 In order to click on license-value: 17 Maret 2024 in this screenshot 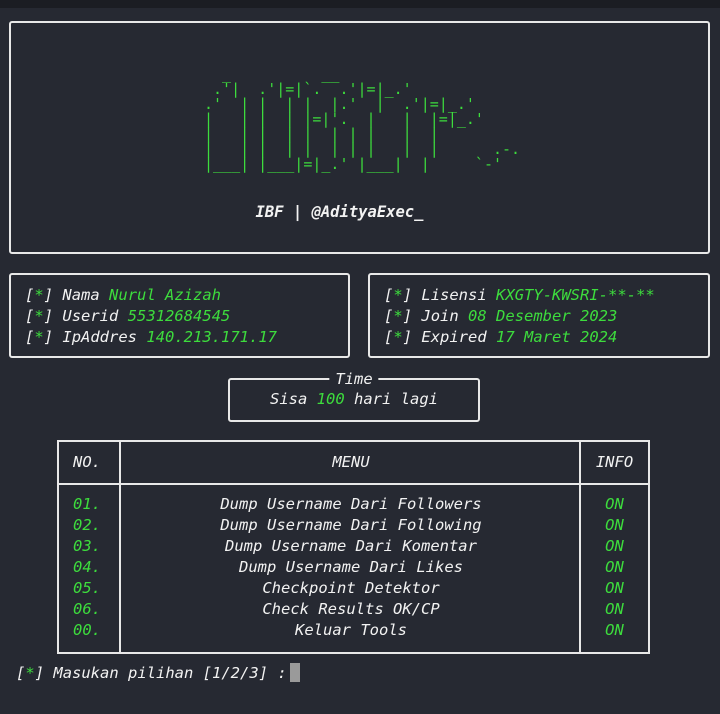, I will do `click(557, 337)`.